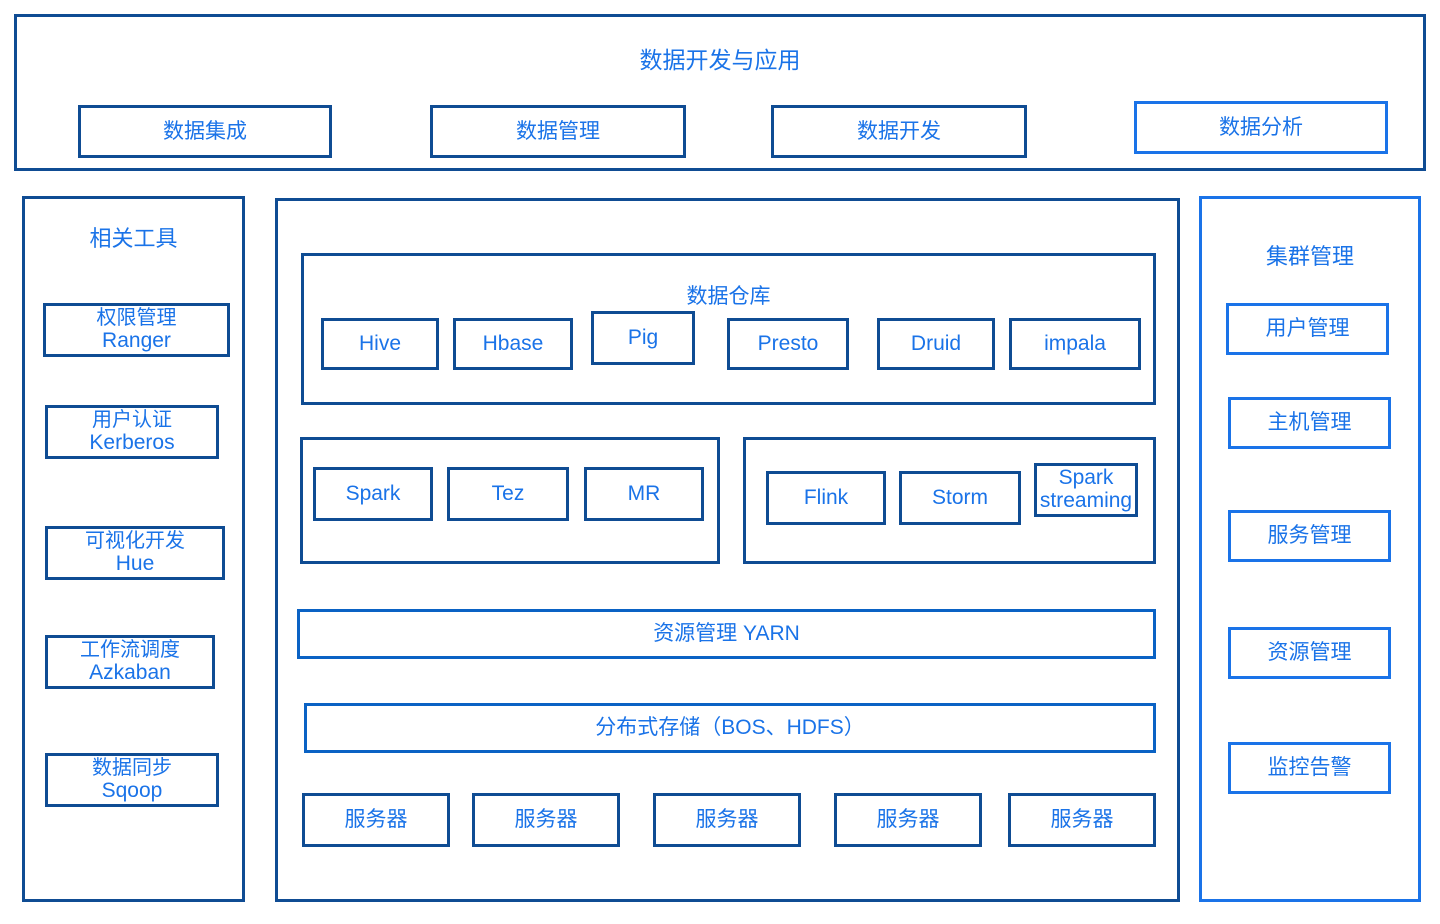 This screenshot has height=924, width=1440. I want to click on distributed-storage-bar: 分布式存储（BOS、HDFS）, so click(730, 728).